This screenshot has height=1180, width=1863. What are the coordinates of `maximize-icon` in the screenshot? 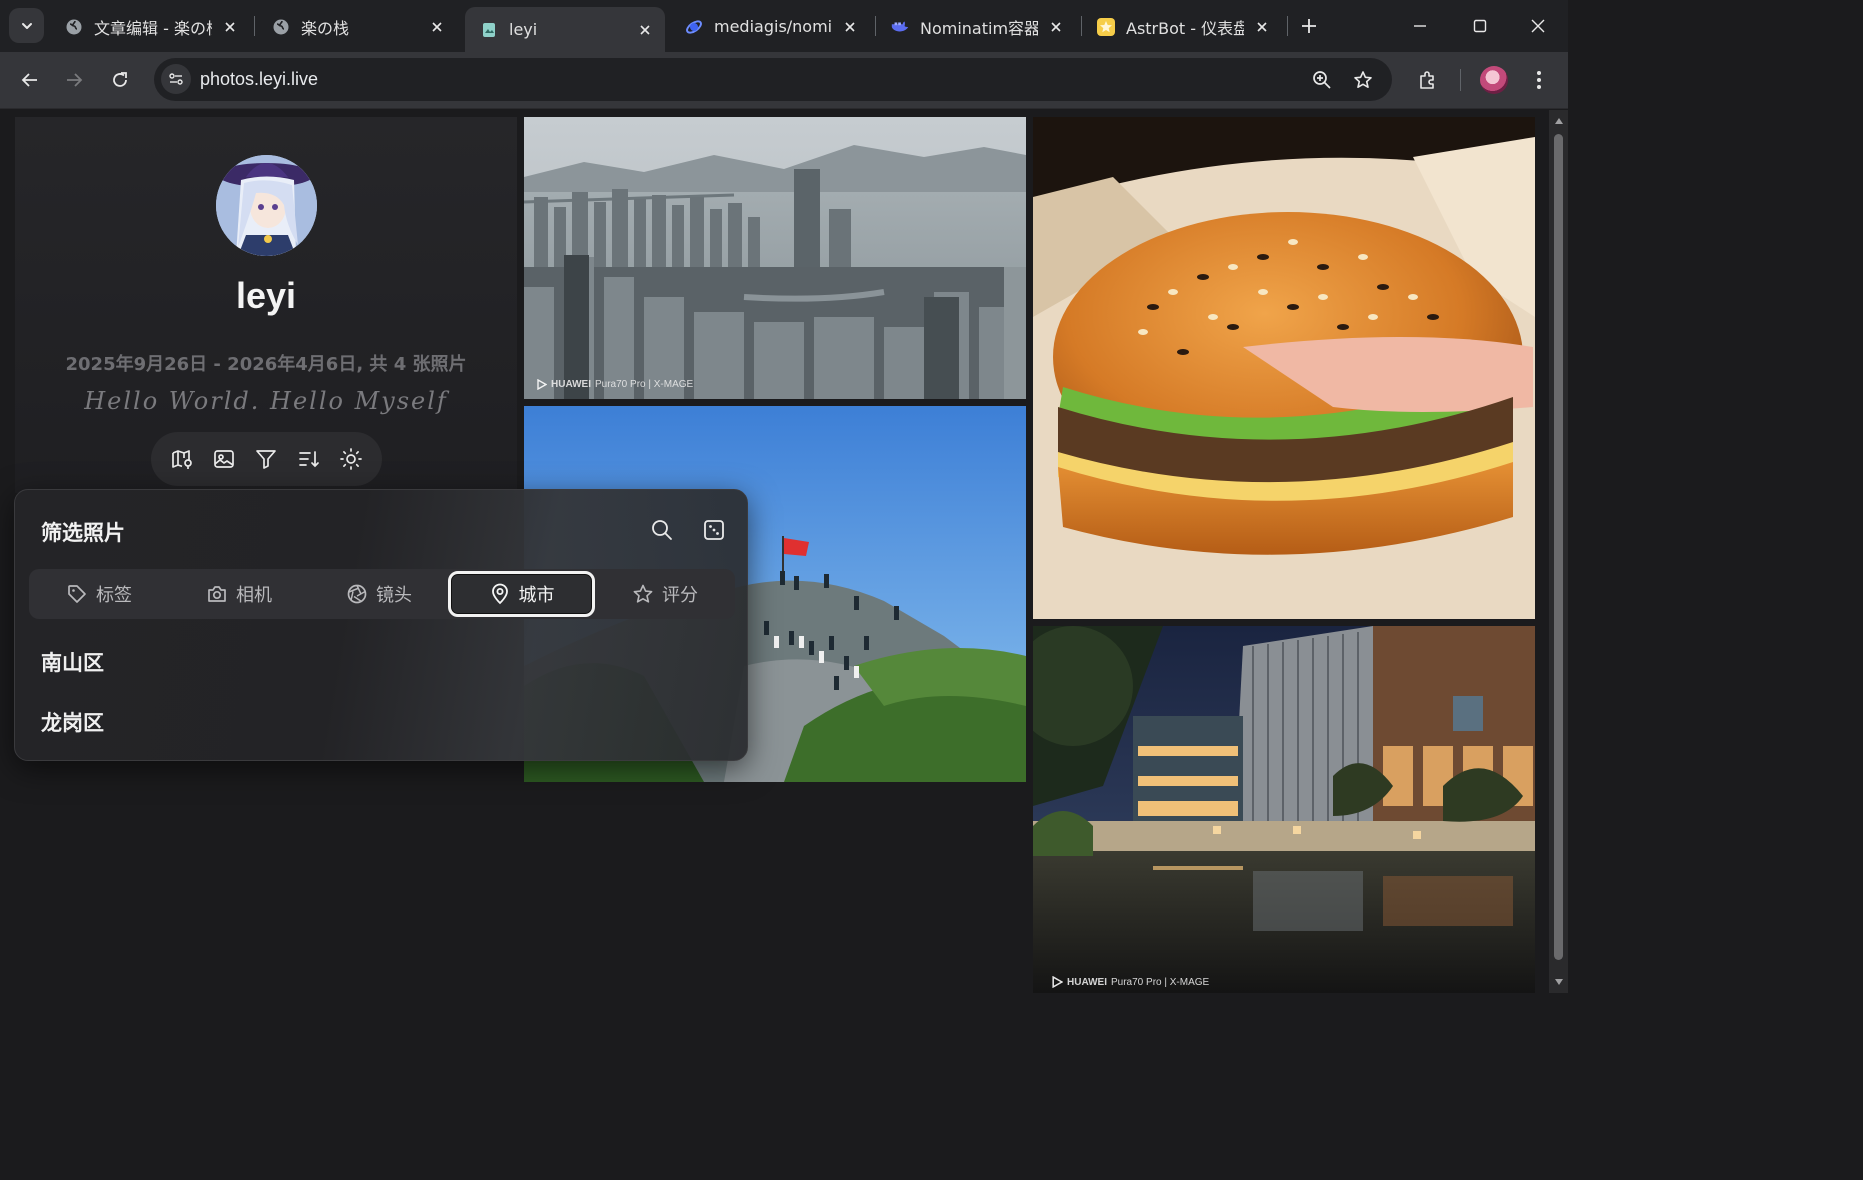 It's located at (1480, 26).